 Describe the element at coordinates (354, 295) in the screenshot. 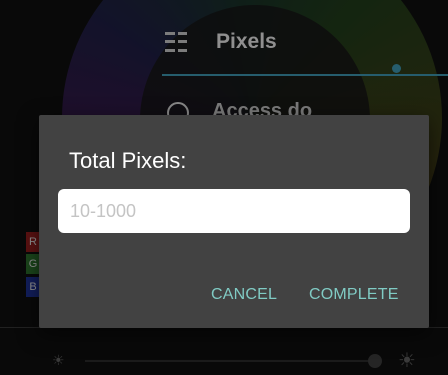

I see `complete-button: COMPLETE` at that location.